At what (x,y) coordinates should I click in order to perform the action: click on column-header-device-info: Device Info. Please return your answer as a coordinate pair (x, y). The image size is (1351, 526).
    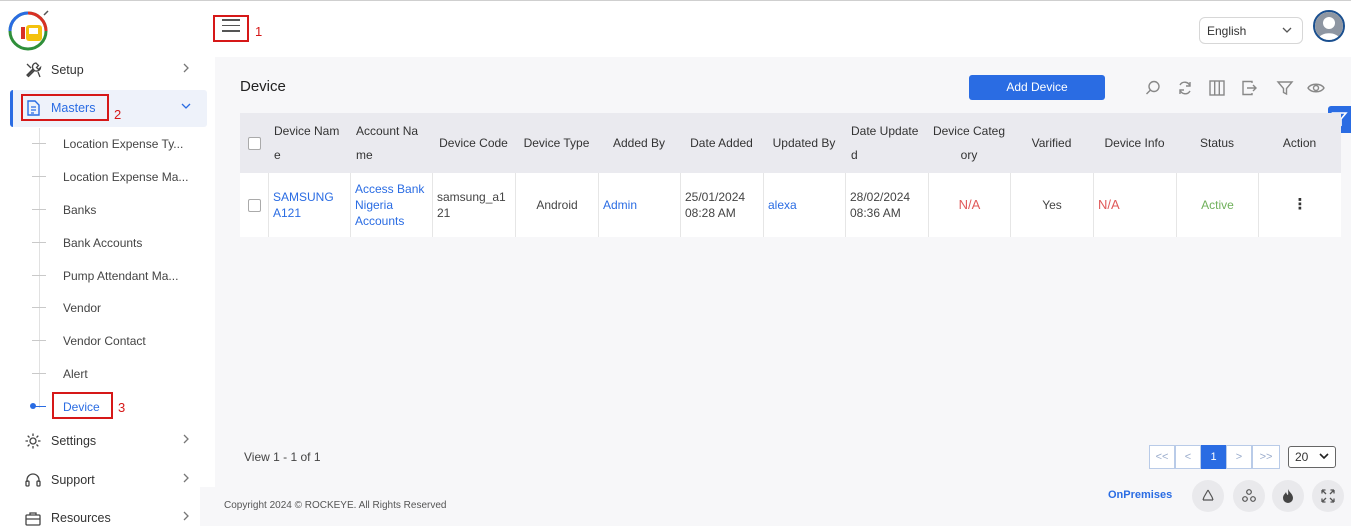
    Looking at the image, I should click on (1134, 143).